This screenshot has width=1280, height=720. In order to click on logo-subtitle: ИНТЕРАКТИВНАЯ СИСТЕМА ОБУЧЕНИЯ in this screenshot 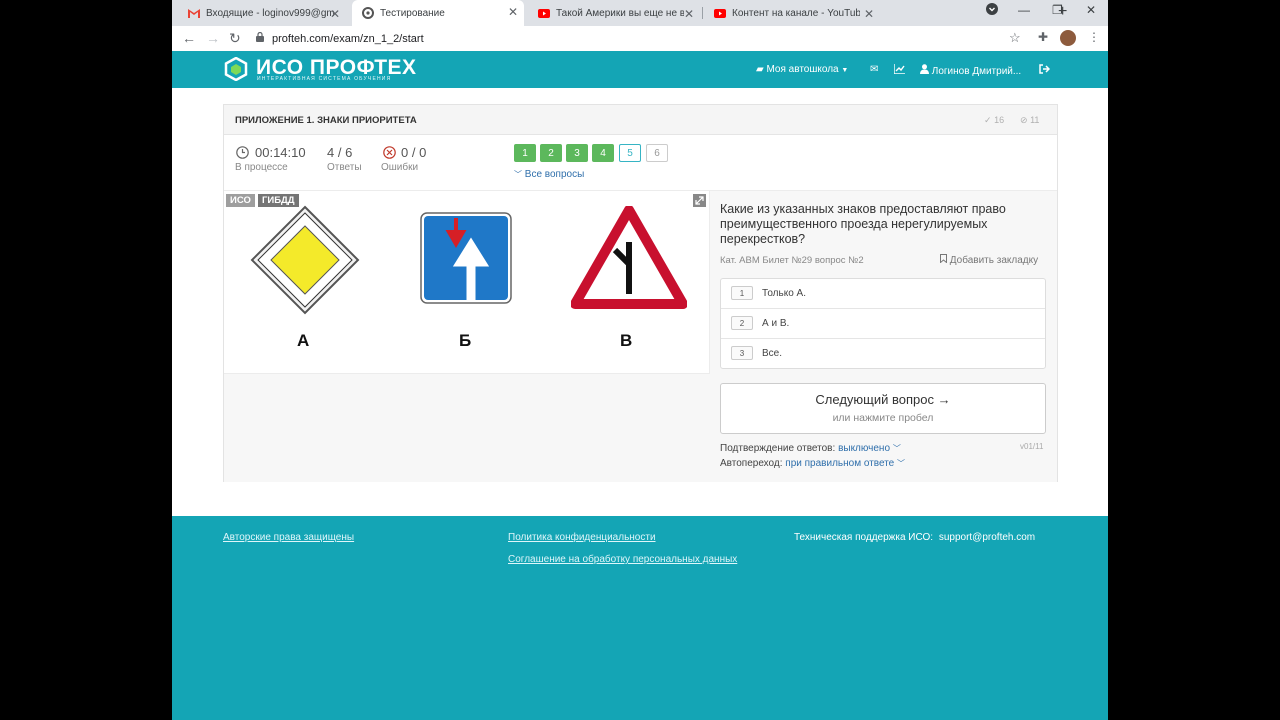, I will do `click(324, 79)`.